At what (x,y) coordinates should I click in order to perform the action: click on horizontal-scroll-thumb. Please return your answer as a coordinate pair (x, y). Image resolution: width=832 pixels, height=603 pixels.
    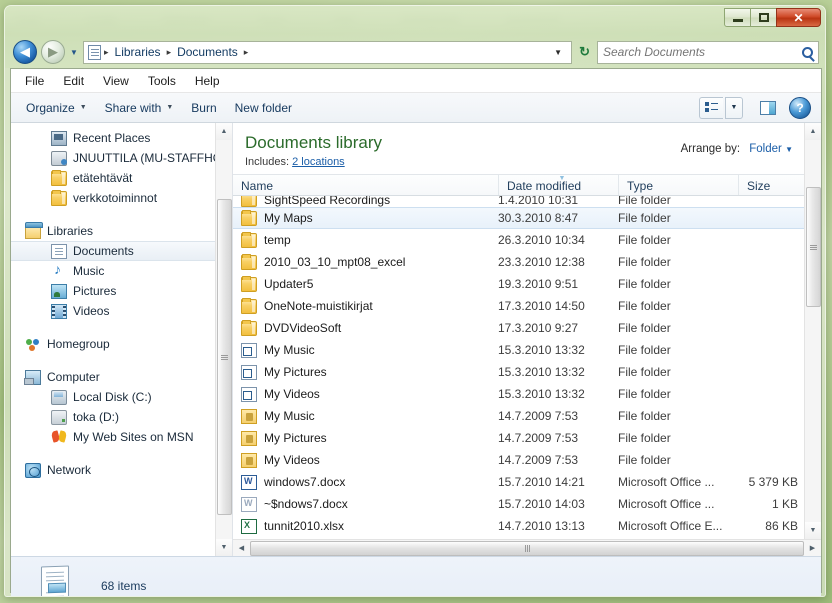
    Looking at the image, I should click on (527, 548).